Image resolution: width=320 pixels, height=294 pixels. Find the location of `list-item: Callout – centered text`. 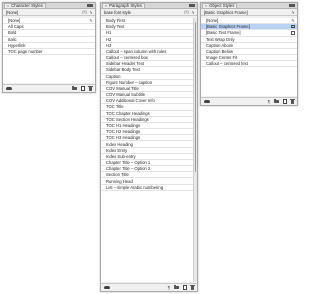

list-item: Callout – centered text is located at coordinates (249, 64).